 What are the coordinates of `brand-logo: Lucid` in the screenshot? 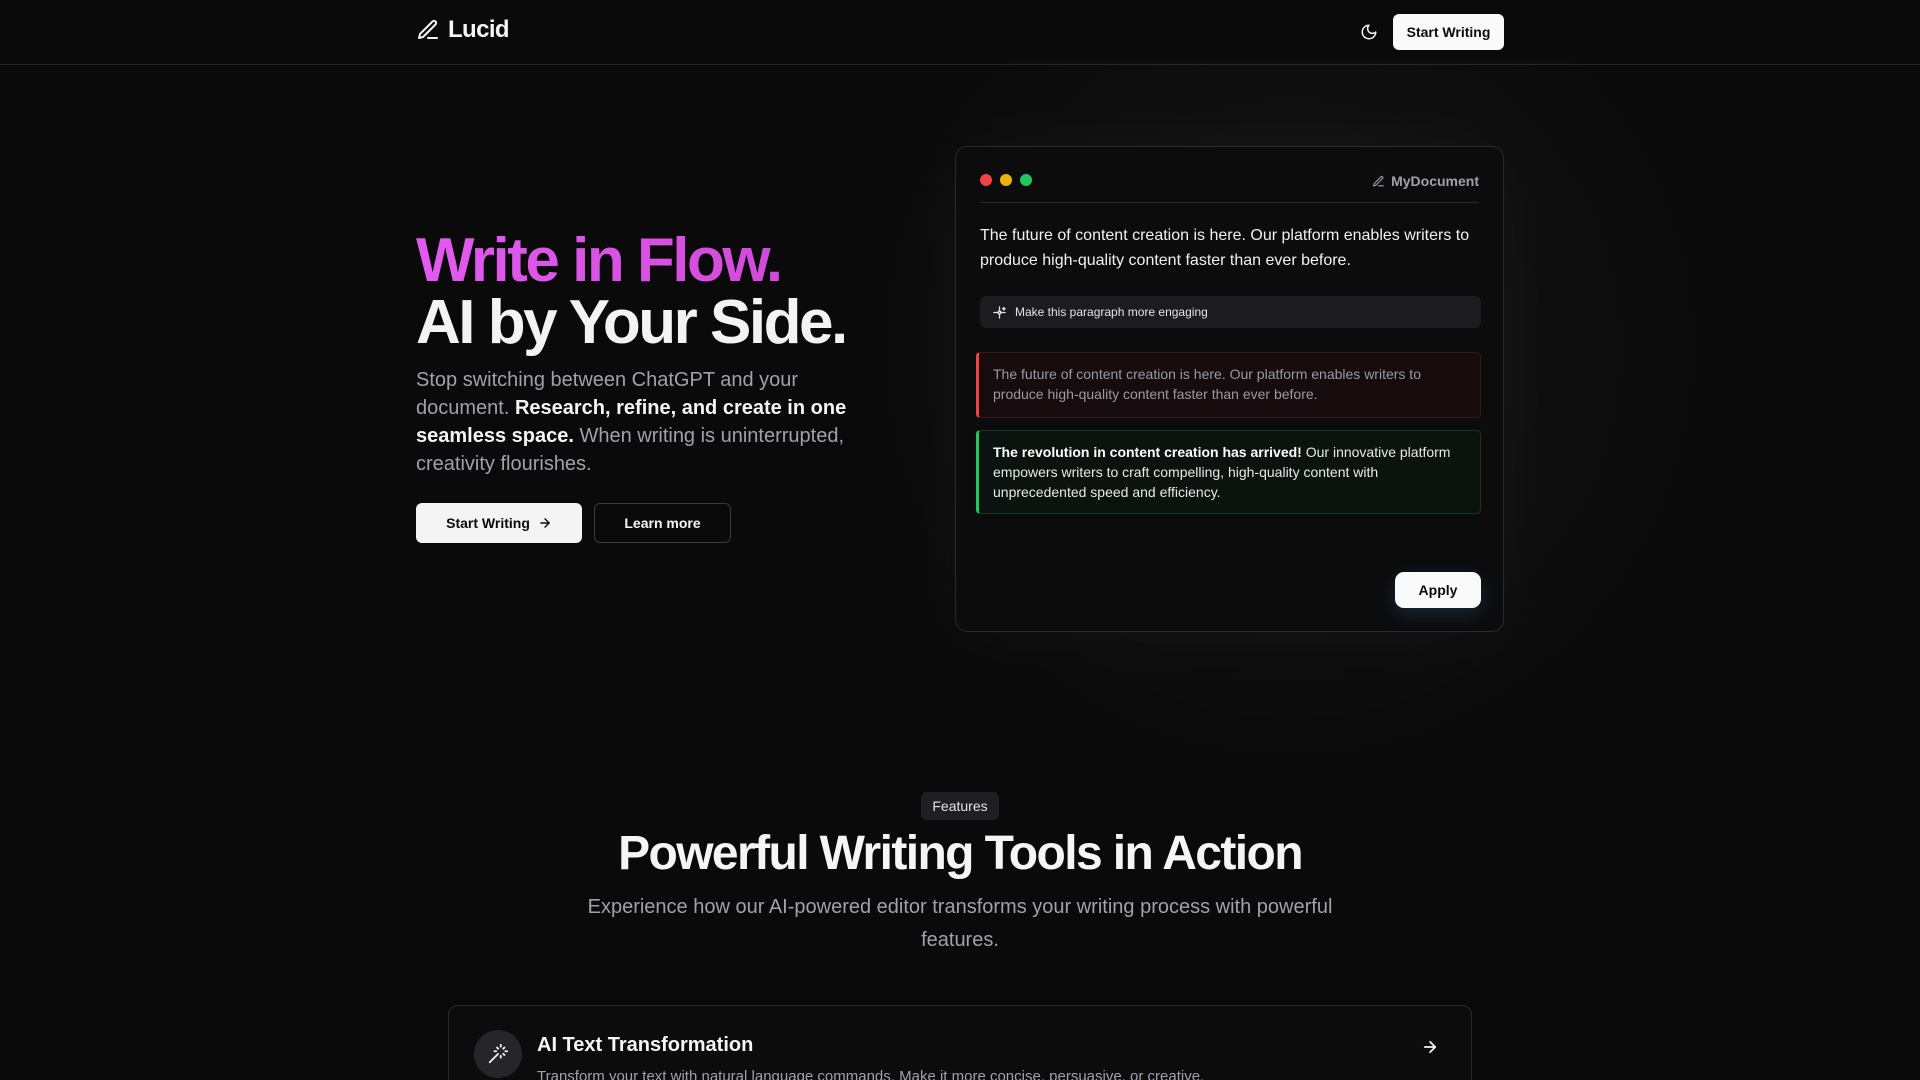 It's located at (463, 30).